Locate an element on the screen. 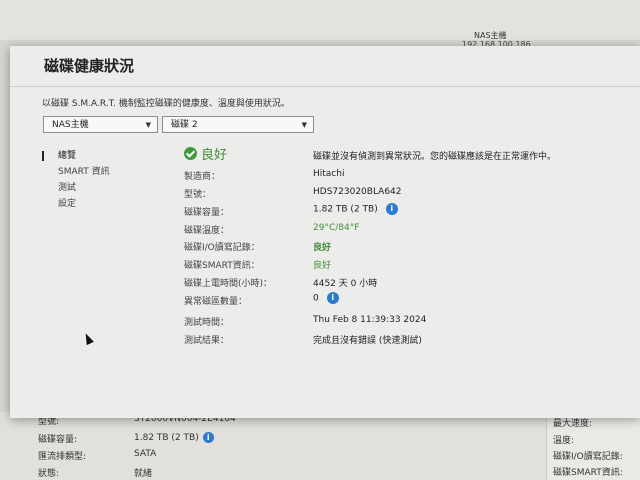 This screenshot has width=640, height=480. bg-value-capacity: 1.82 TB (2 TB) is located at coordinates (166, 438).